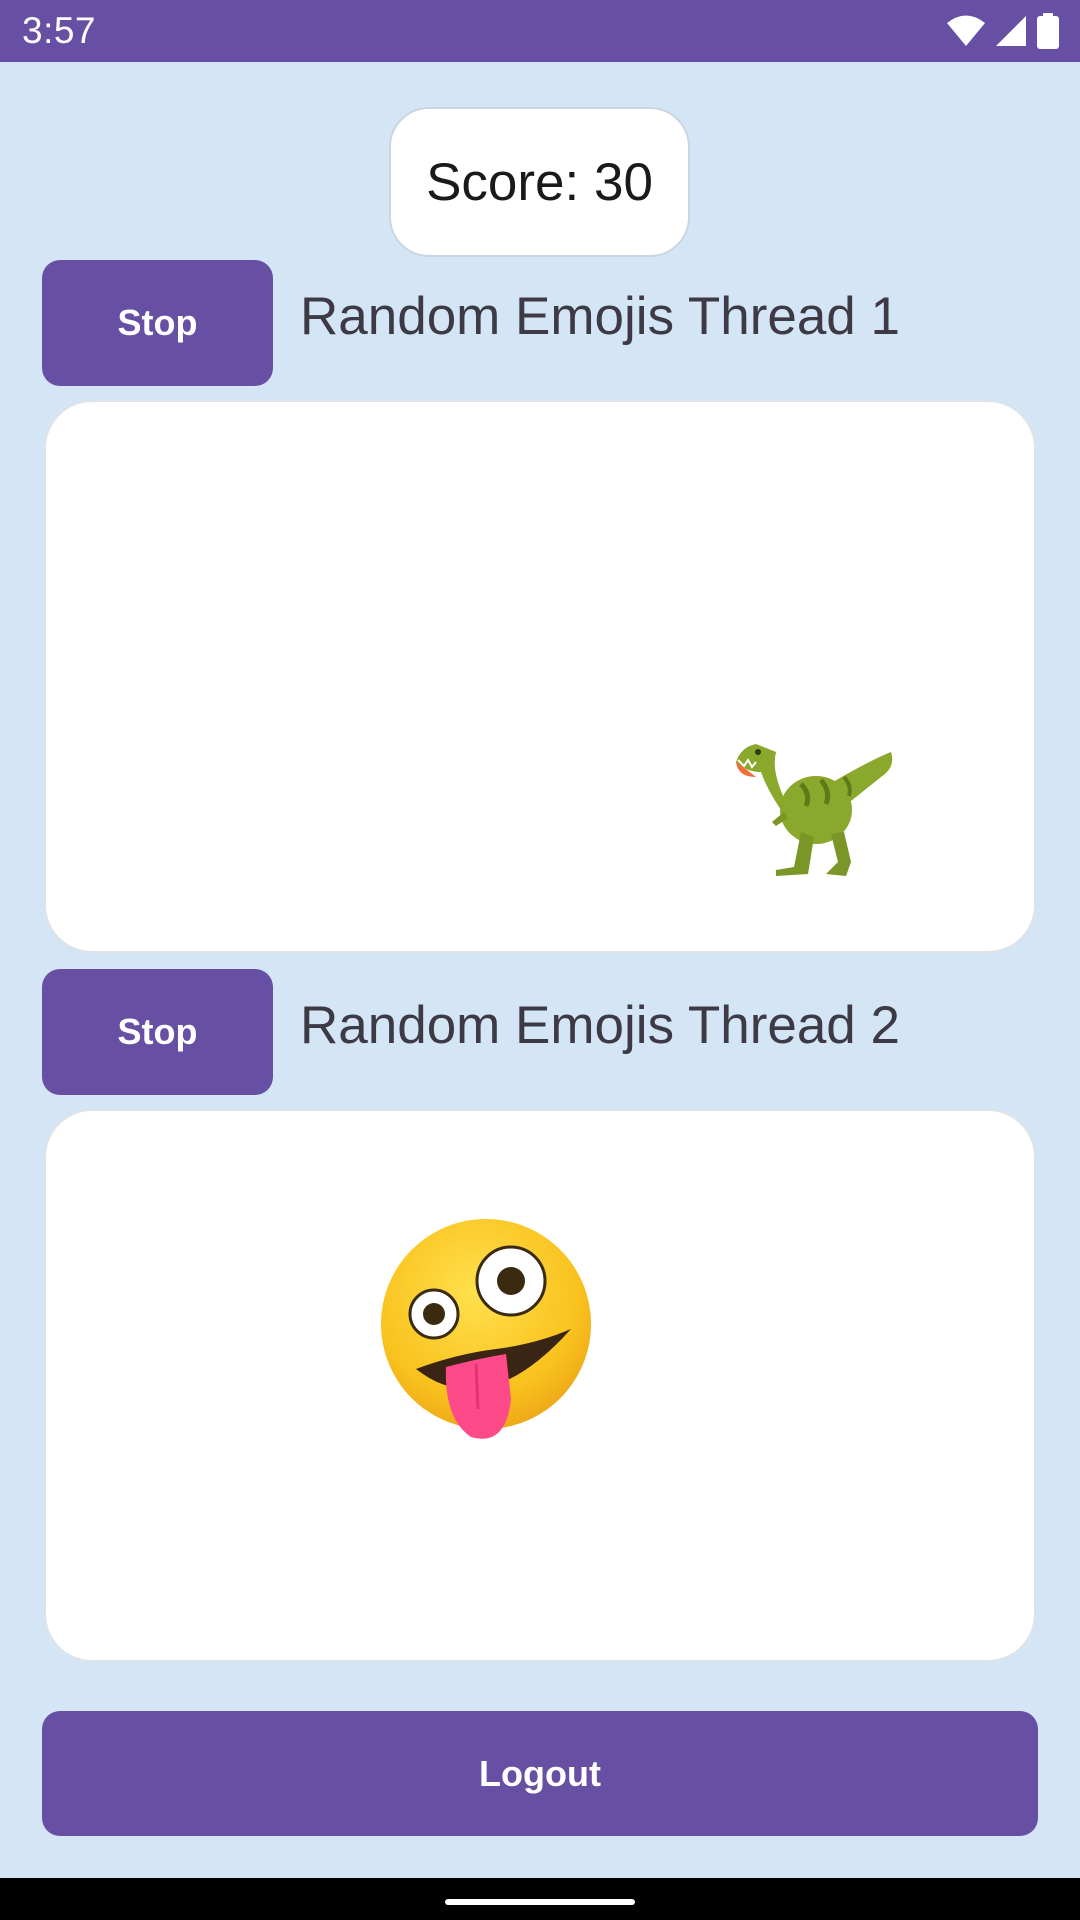  Describe the element at coordinates (966, 33) in the screenshot. I see `wifi-icon` at that location.